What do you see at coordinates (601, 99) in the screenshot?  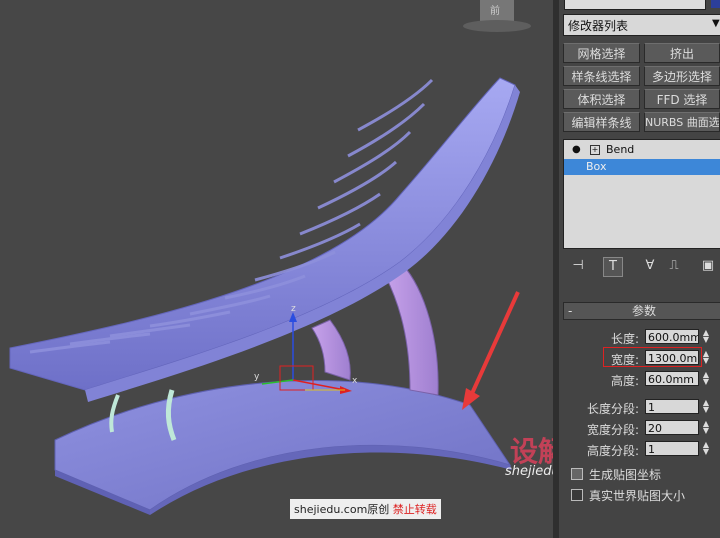 I see `volume-select-button: 体积选择` at bounding box center [601, 99].